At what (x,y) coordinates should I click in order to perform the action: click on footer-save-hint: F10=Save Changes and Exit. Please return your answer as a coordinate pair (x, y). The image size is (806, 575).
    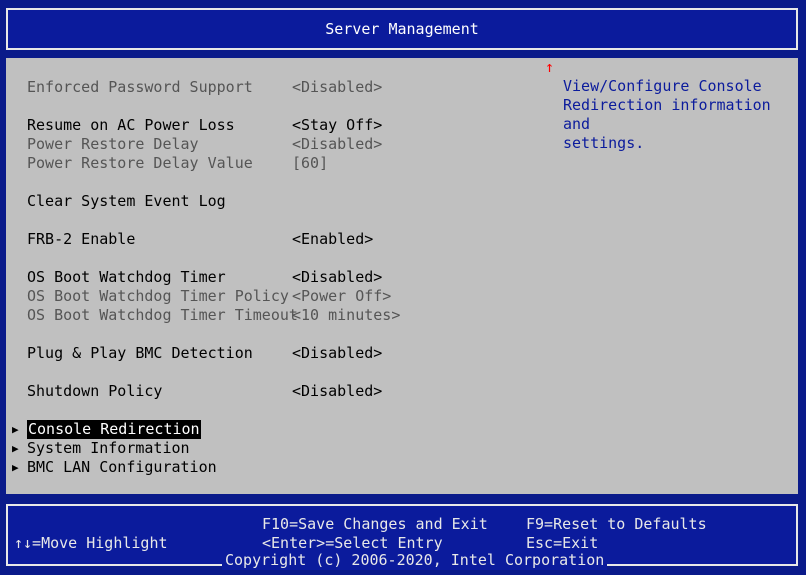
    Looking at the image, I should click on (375, 524).